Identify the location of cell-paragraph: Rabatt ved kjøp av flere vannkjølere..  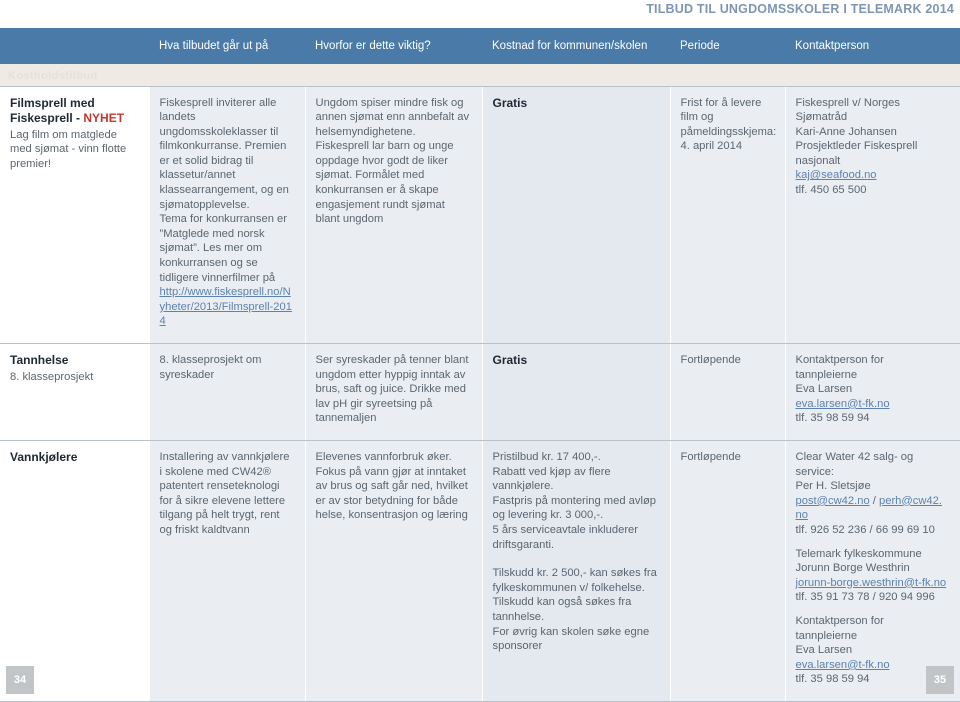
(551, 479).